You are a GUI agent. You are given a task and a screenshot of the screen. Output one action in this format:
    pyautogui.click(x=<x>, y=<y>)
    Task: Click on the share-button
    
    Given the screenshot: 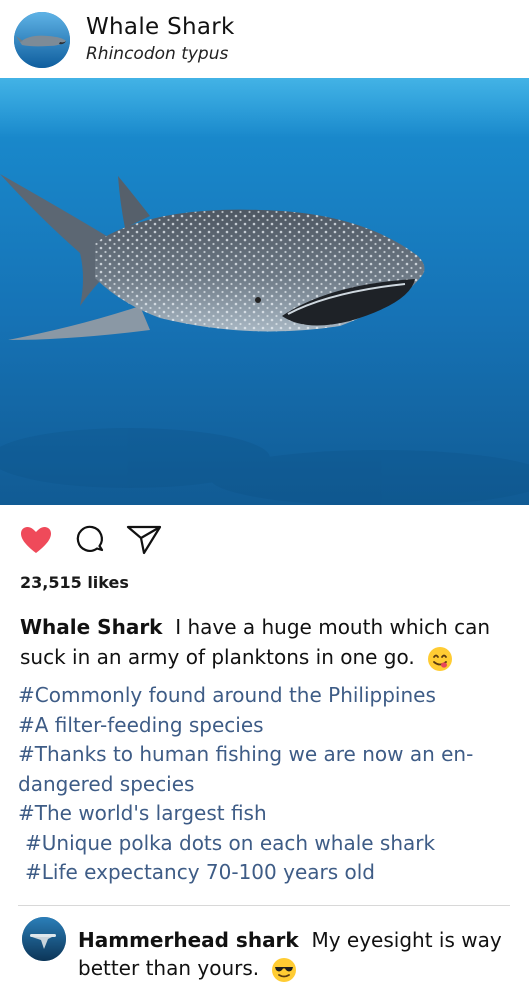 What is the action you would take?
    pyautogui.click(x=144, y=540)
    